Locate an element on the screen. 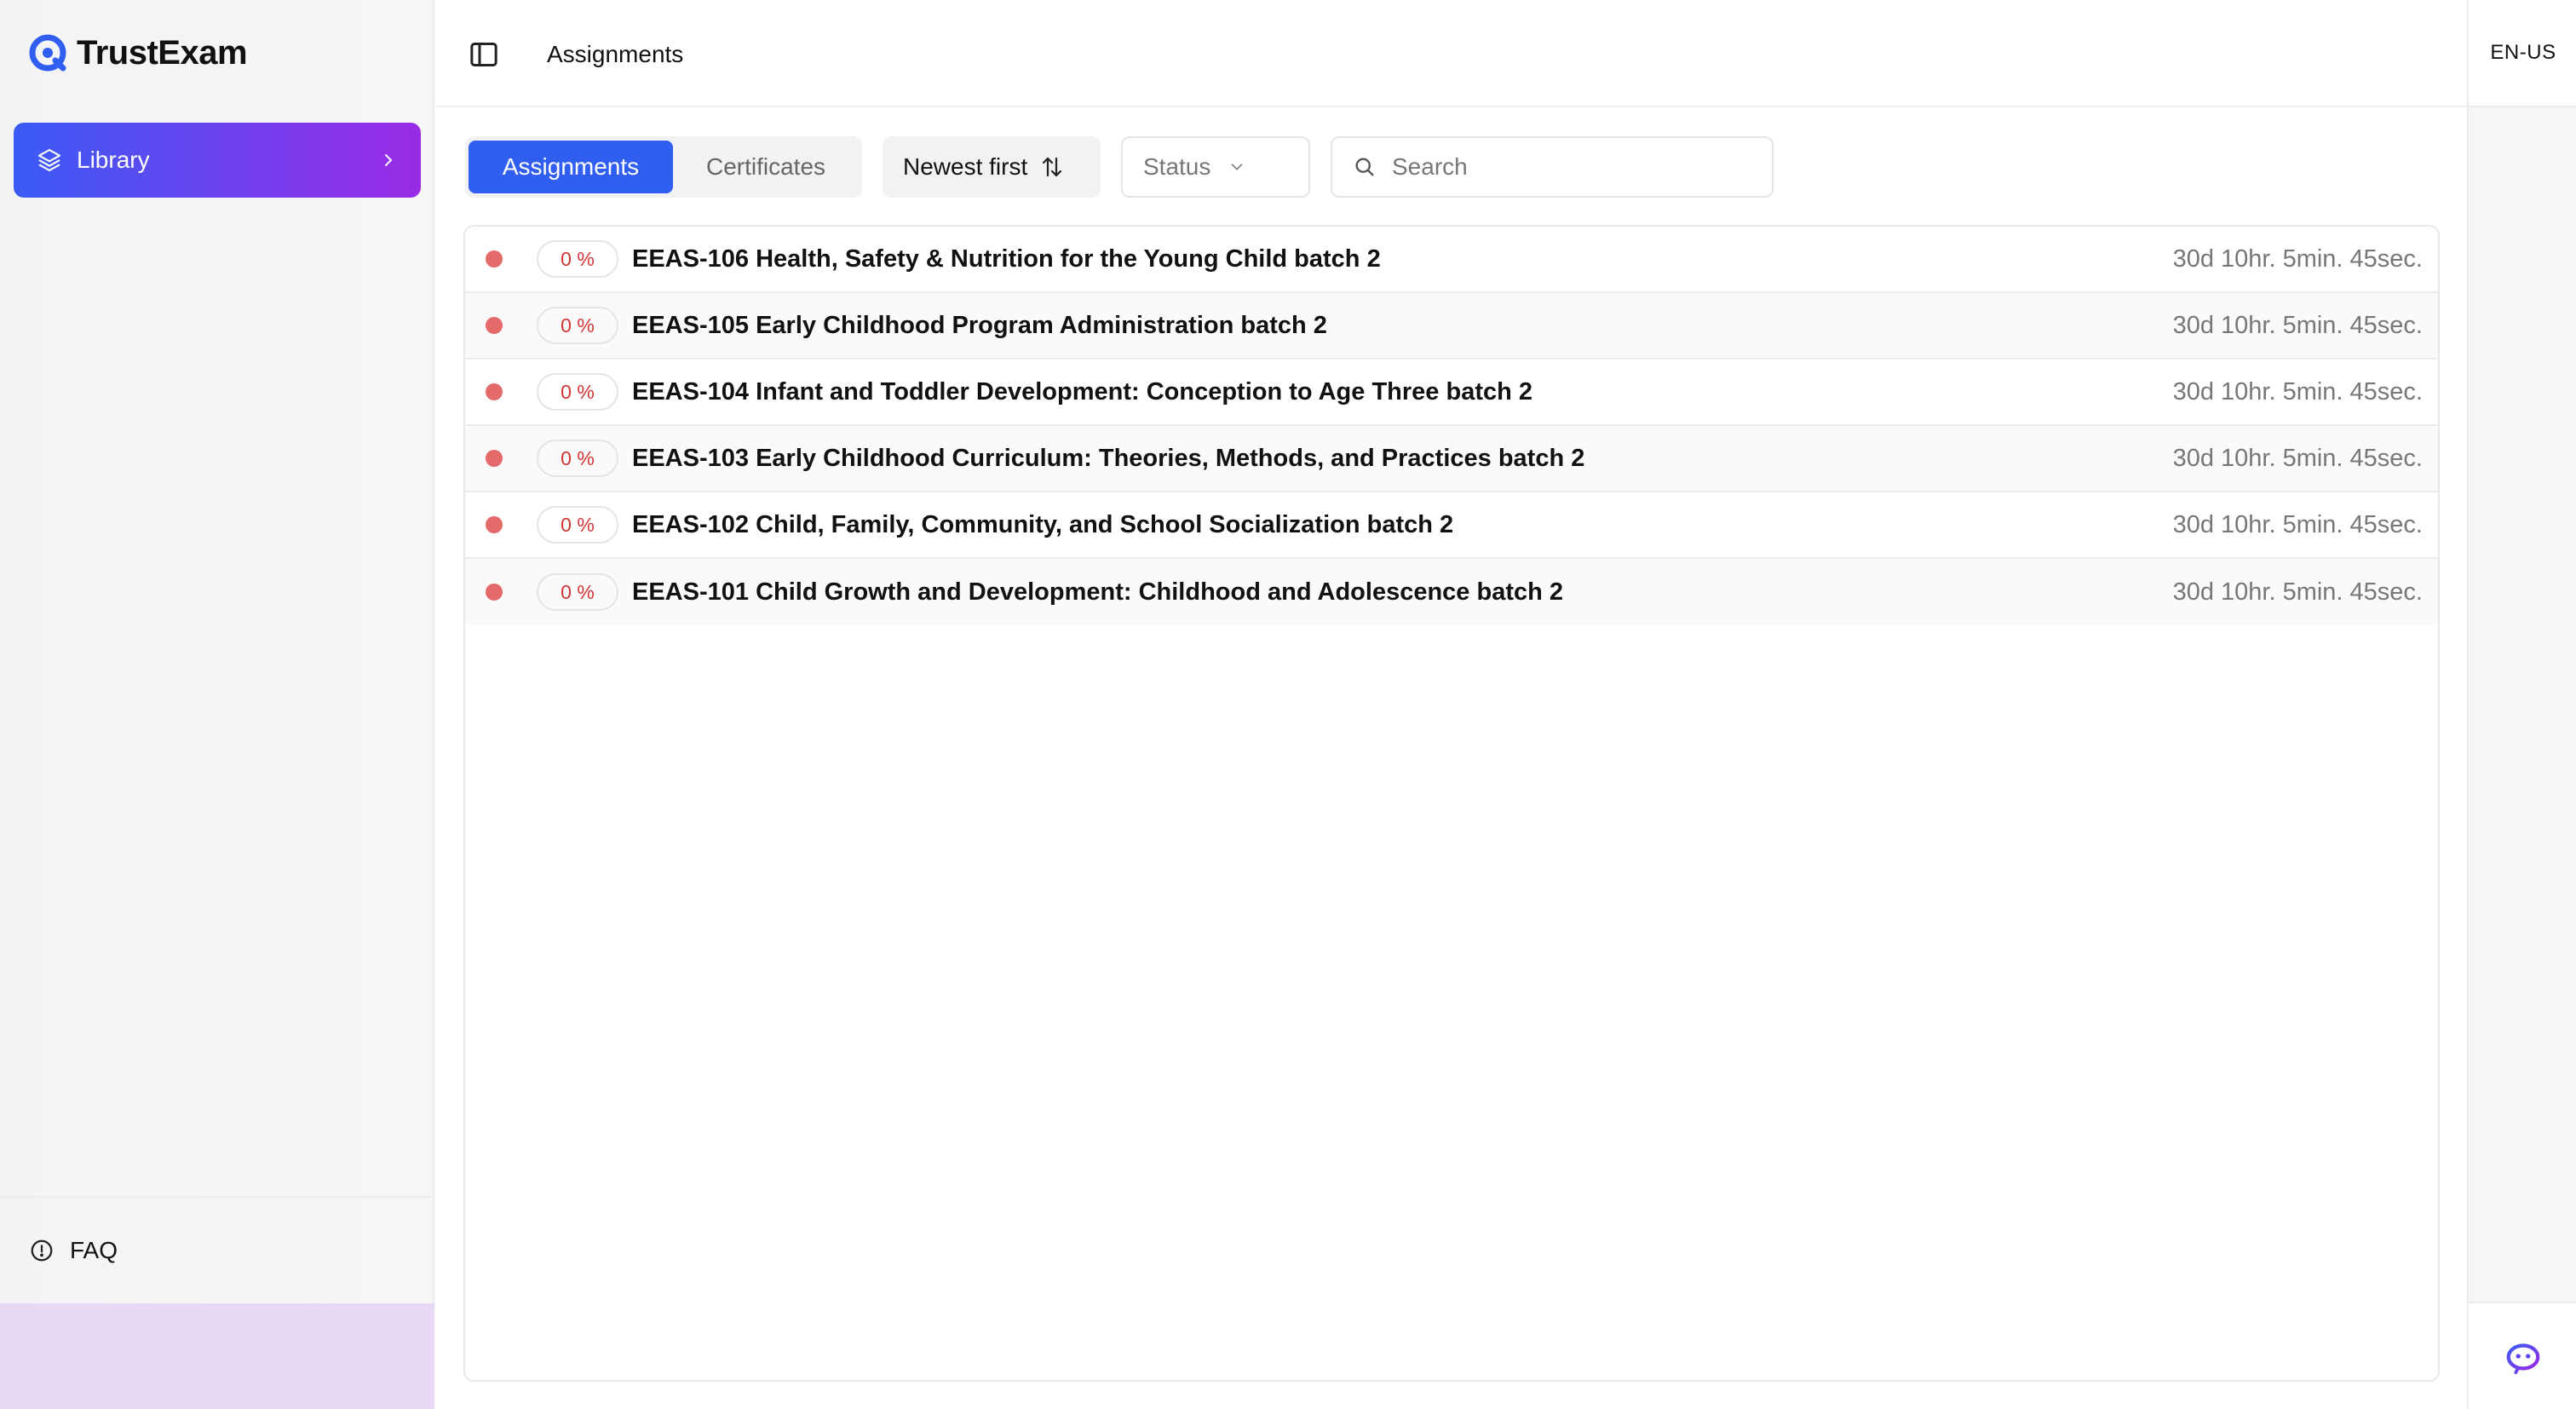  logo-icon is located at coordinates (48, 53).